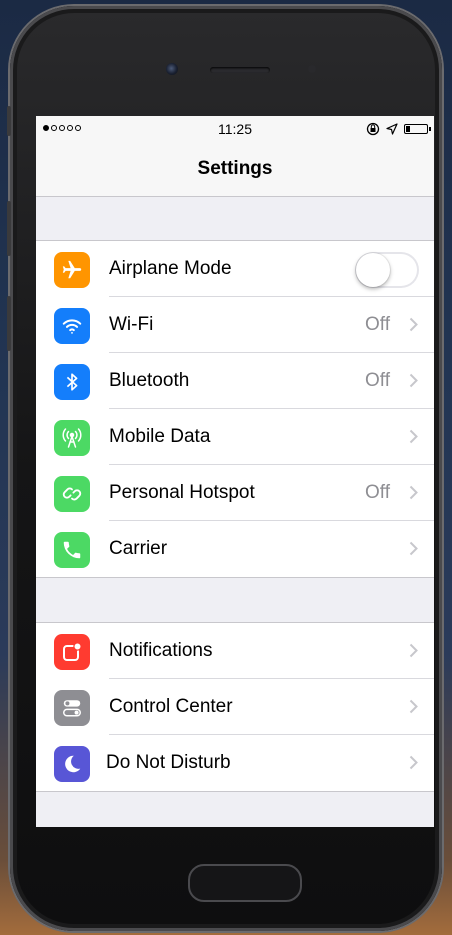  I want to click on wifi-label: Wi-Fi, so click(131, 324).